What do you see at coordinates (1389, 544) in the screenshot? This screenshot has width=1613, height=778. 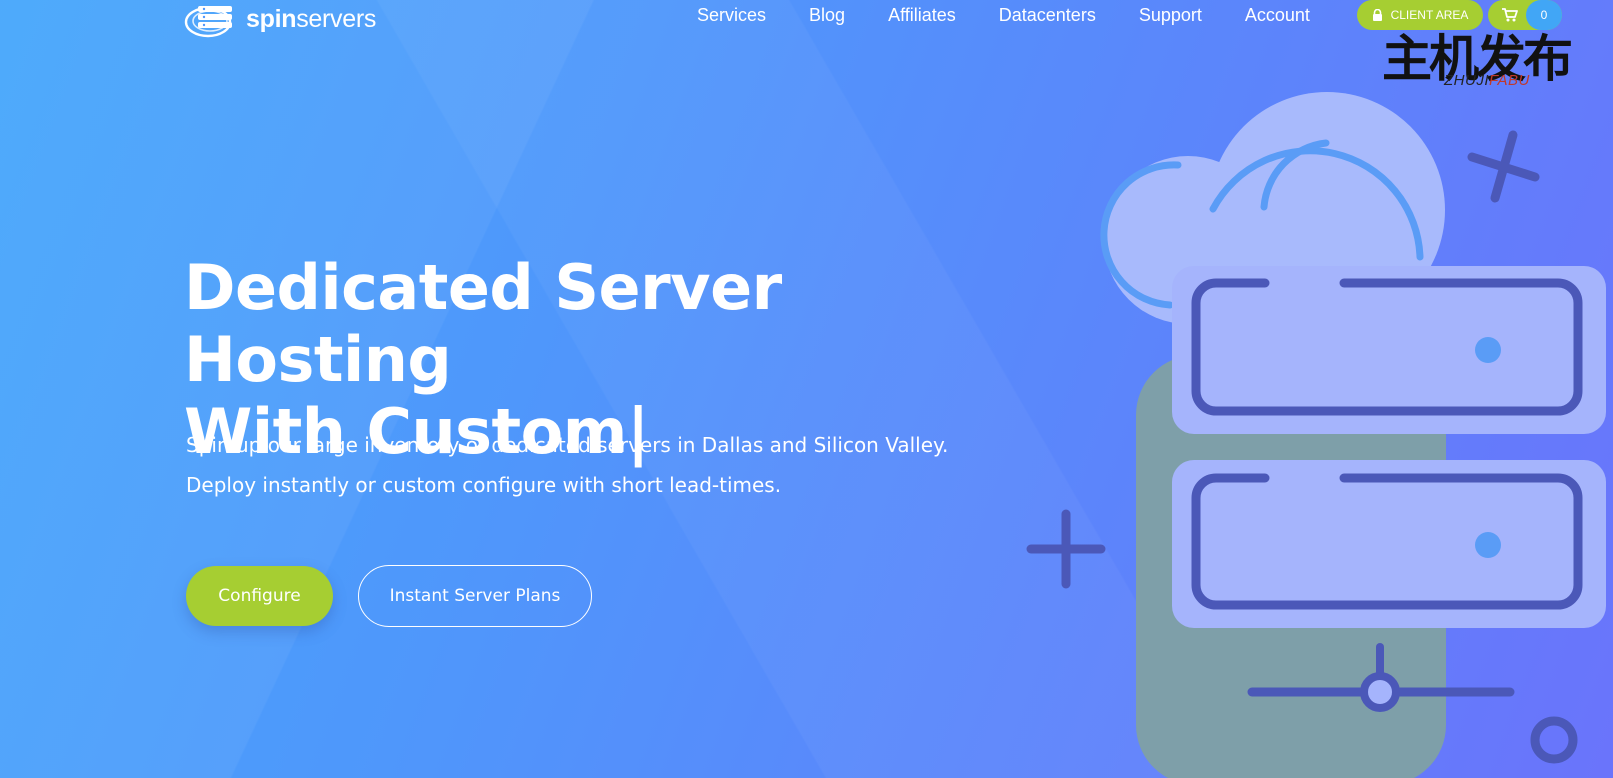 I see `server-unit-bottom` at bounding box center [1389, 544].